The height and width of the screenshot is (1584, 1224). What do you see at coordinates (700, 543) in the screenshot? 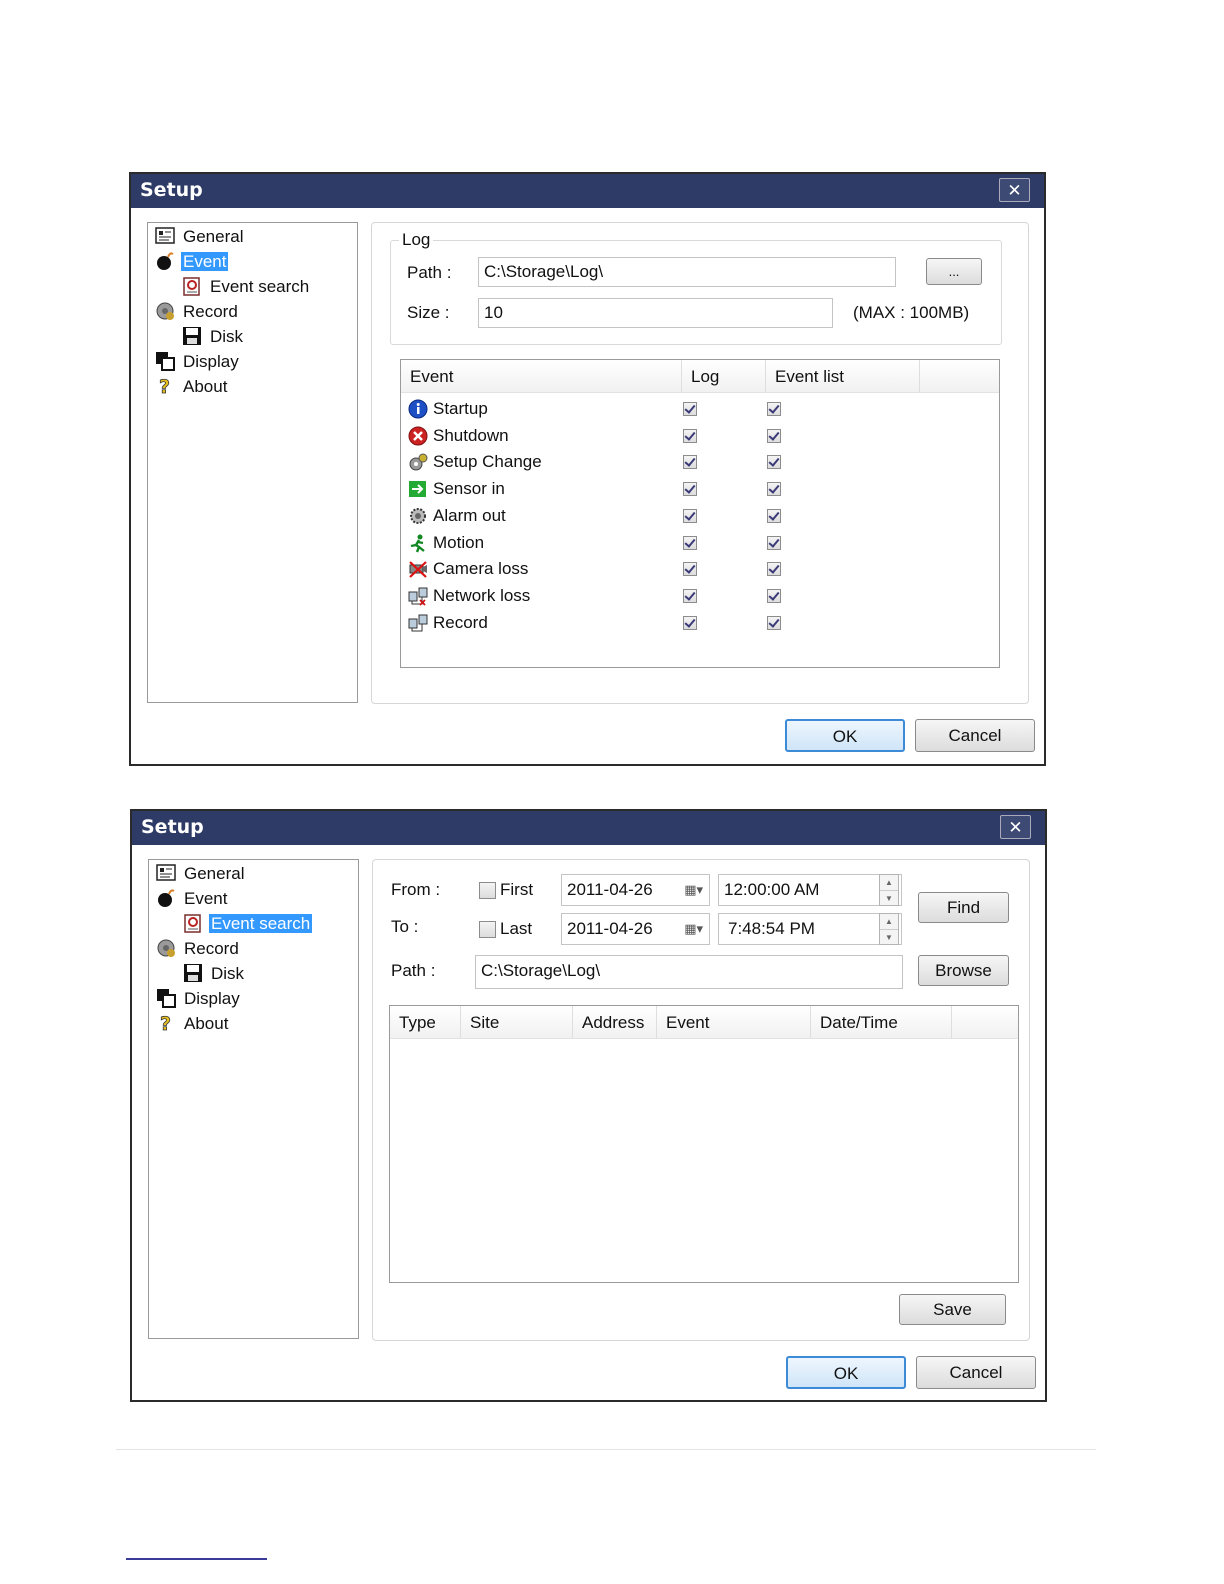
I see `list-item: Motion` at bounding box center [700, 543].